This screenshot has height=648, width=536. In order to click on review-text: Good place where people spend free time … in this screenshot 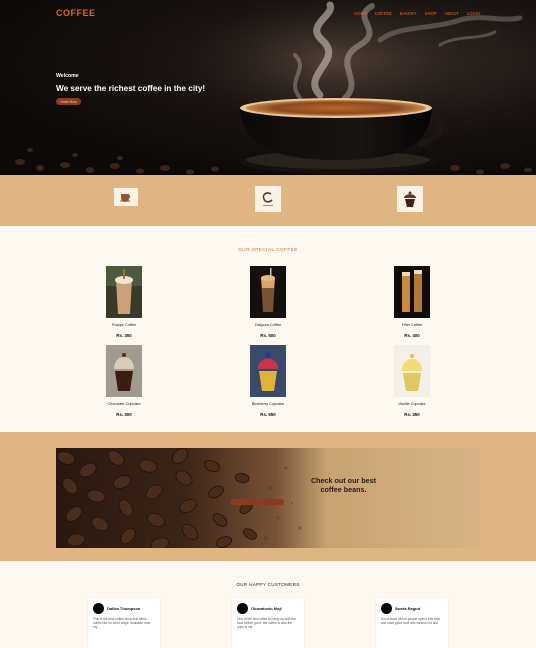, I will do `click(411, 621)`.